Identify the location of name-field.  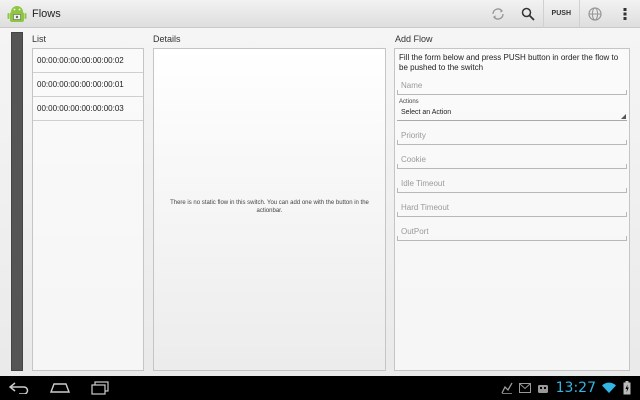
(512, 85).